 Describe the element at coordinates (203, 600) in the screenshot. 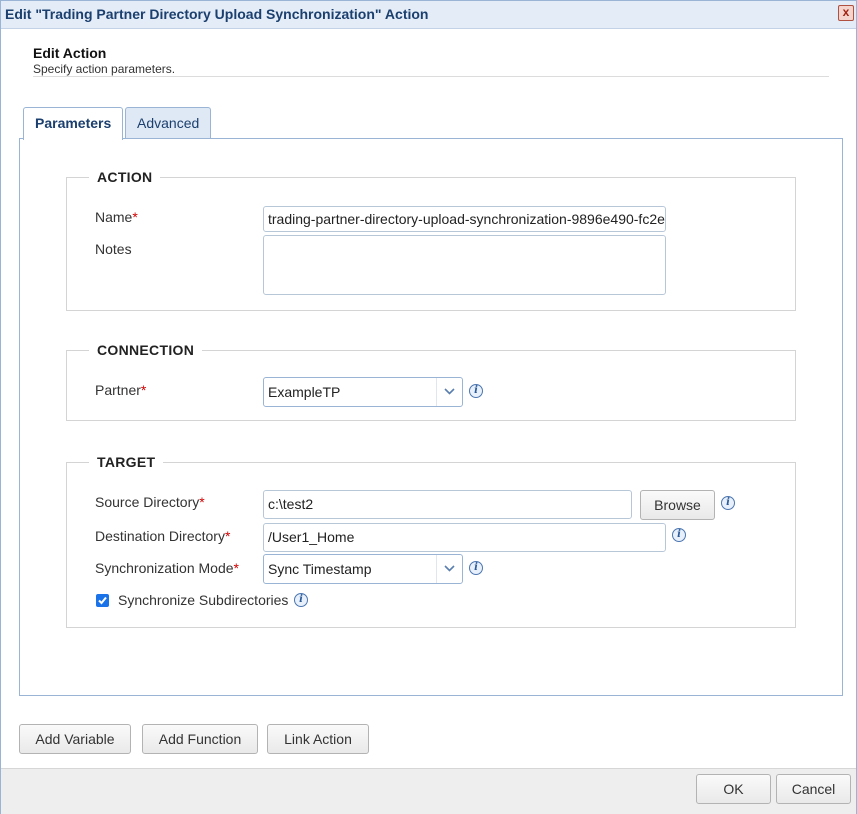

I see `synchronize-subdirectories-label: Synchronize Subdirectories` at that location.